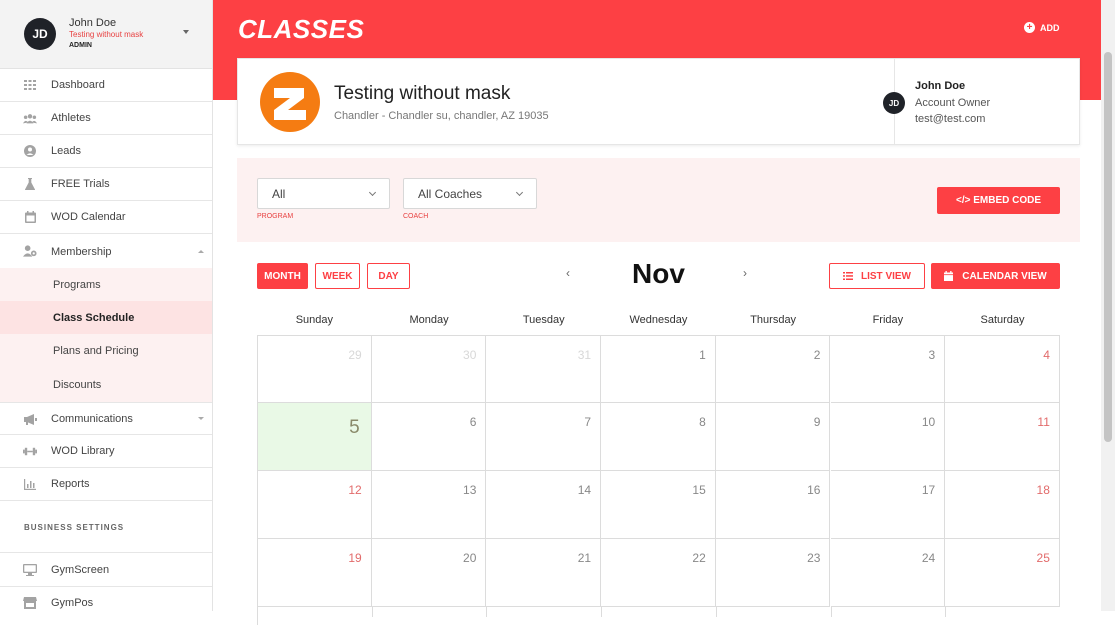 The image size is (1115, 625). I want to click on calendar-day-cell: 24, so click(888, 573).